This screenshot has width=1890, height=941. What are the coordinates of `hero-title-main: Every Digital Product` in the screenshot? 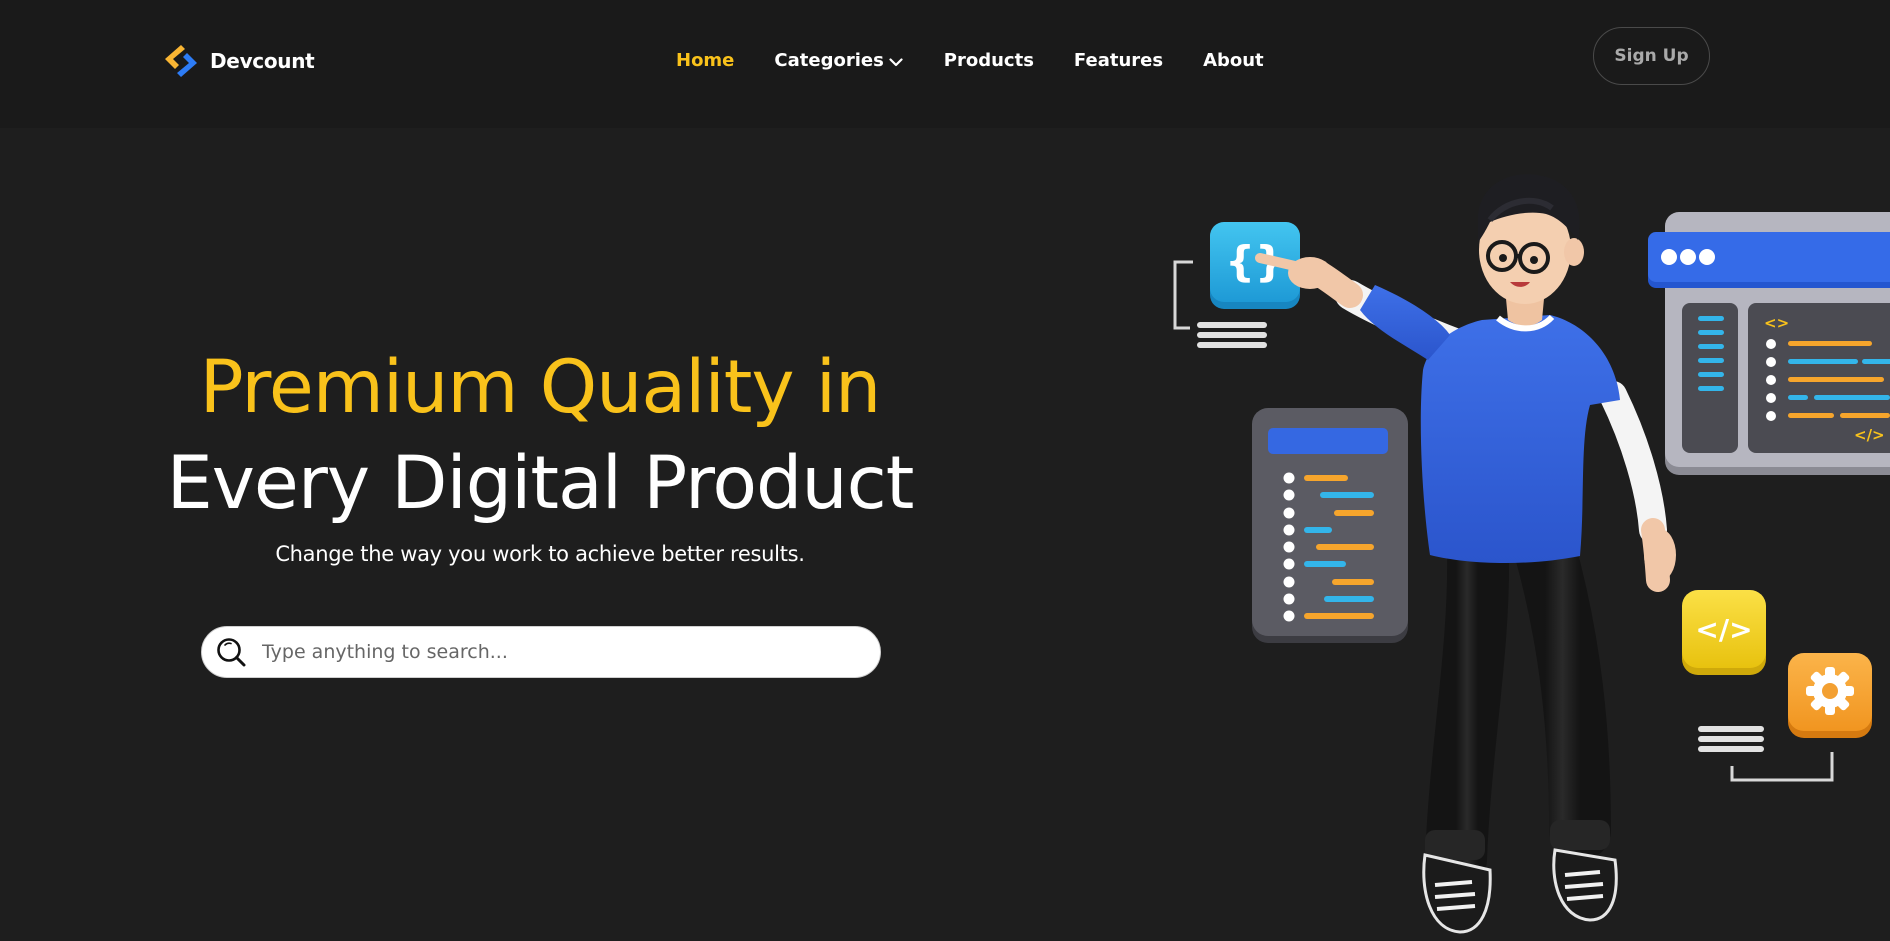 It's located at (540, 483).